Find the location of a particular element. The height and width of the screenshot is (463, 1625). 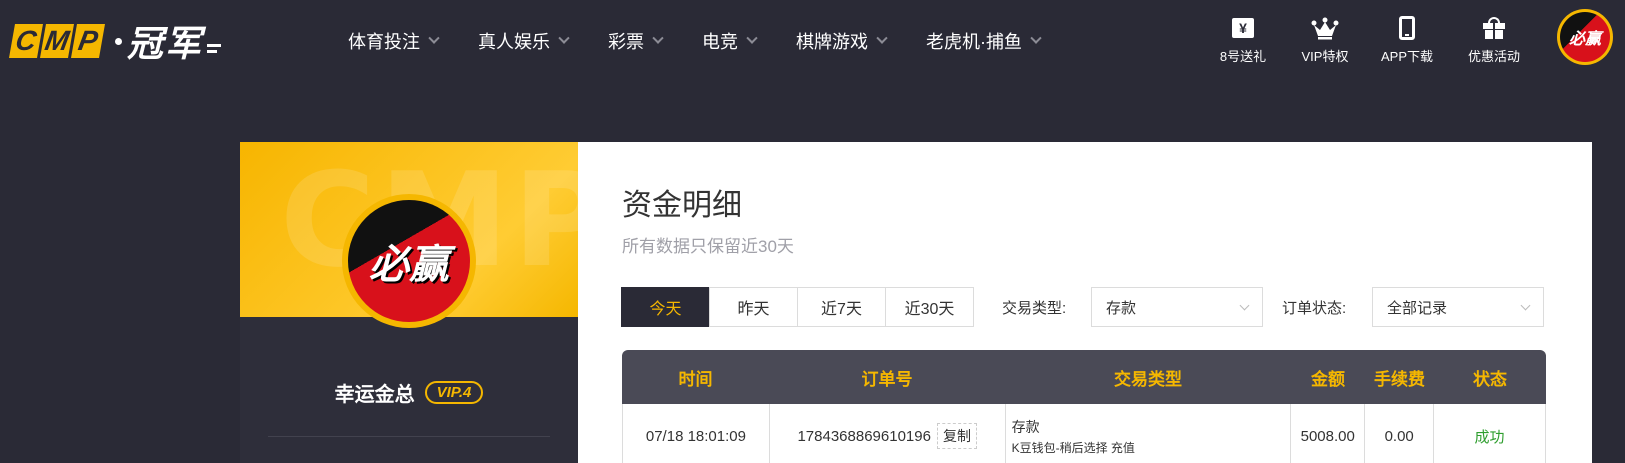

transaction-type-label: 交易类型: is located at coordinates (1034, 308).